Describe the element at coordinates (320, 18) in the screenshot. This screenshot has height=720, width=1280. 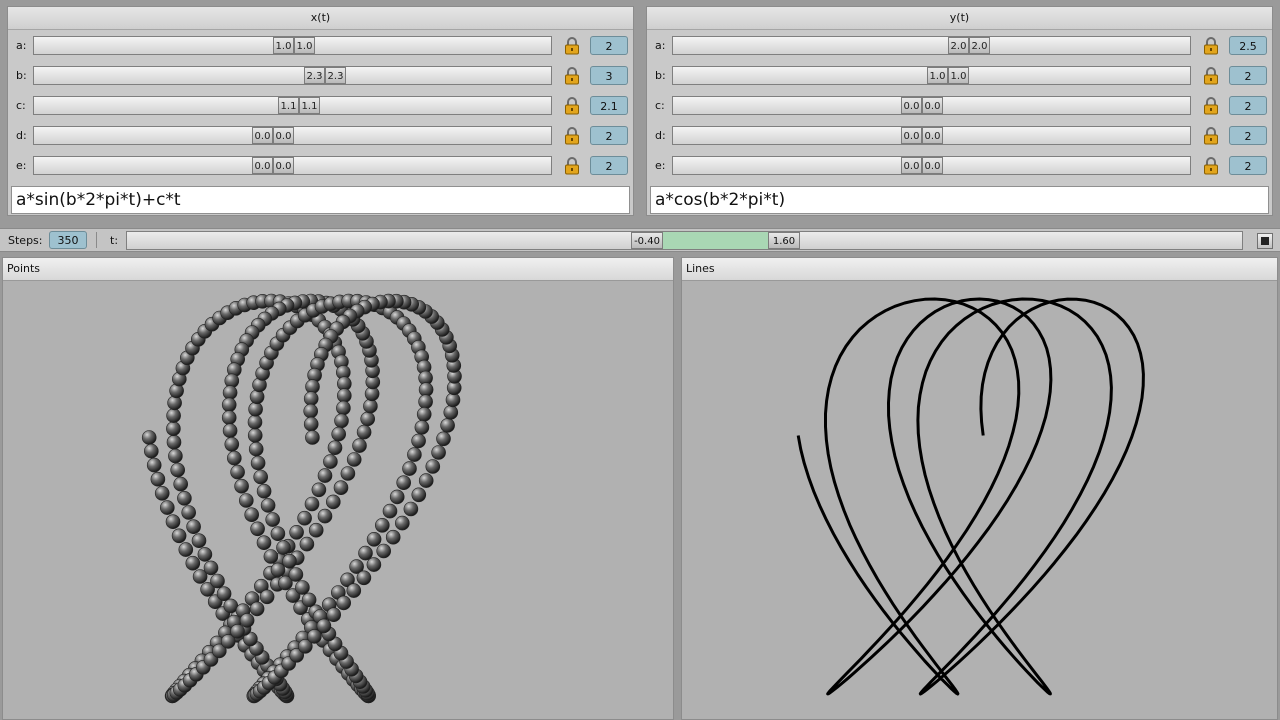
I see `x-panel-title: x(t)` at that location.